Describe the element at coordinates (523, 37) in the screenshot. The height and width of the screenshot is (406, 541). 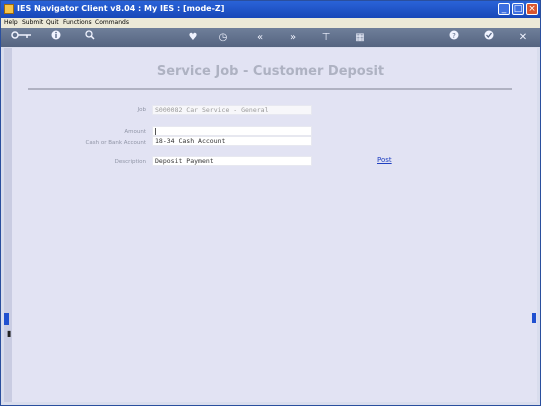
I see `close-icon: ✕` at that location.